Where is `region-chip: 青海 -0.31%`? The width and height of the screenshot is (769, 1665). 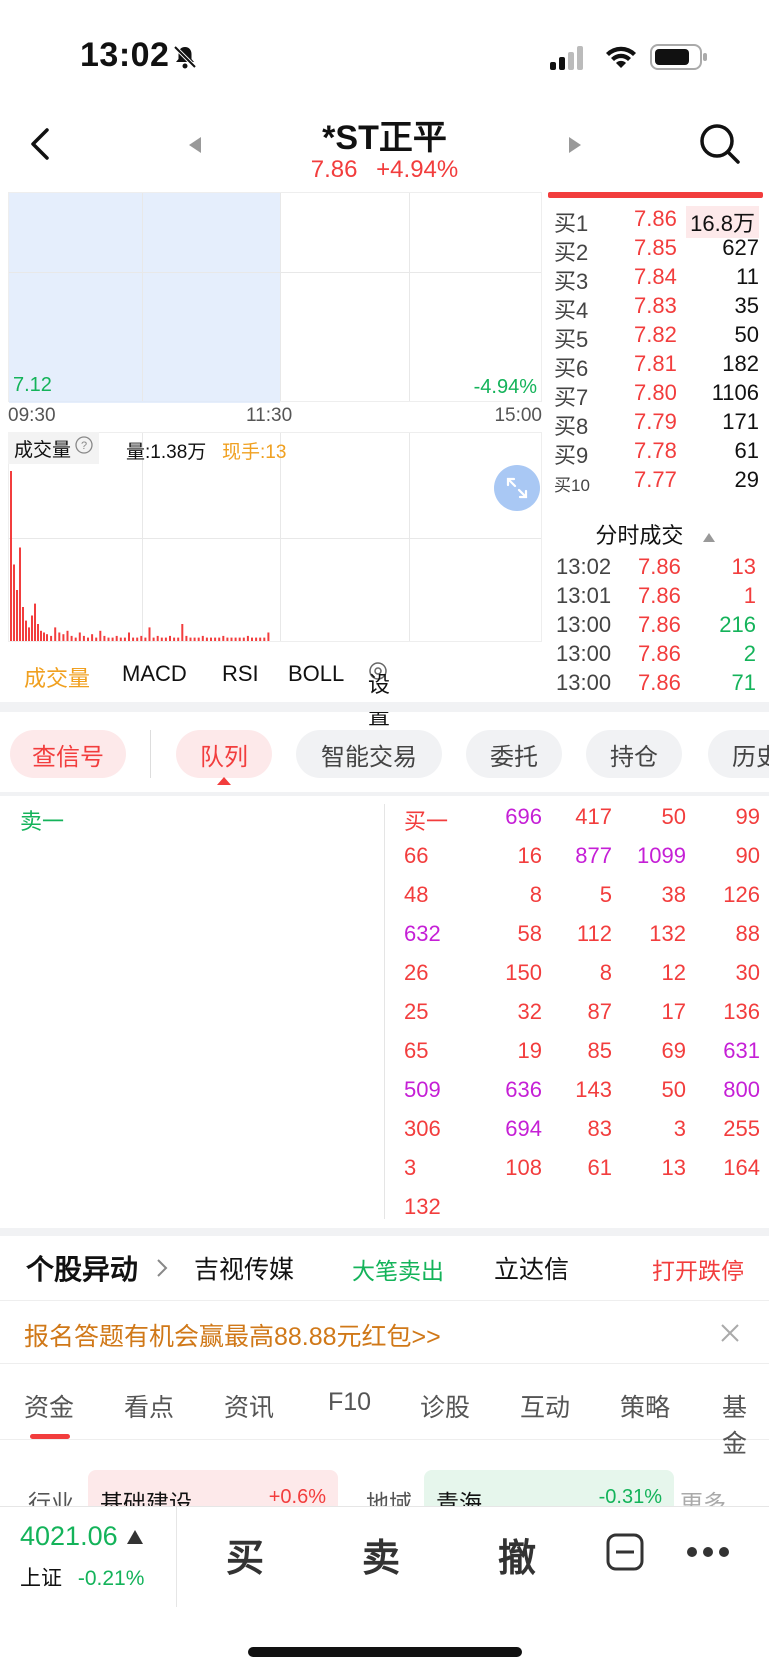 region-chip: 青海 -0.31% is located at coordinates (549, 1489).